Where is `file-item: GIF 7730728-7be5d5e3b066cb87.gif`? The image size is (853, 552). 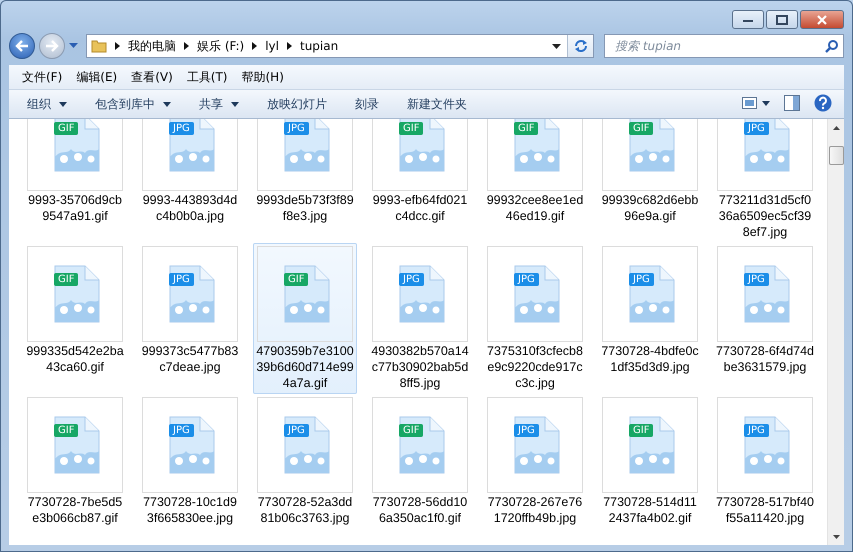 file-item: GIF 7730728-7be5d5e3b066cb87.gif is located at coordinates (75, 461).